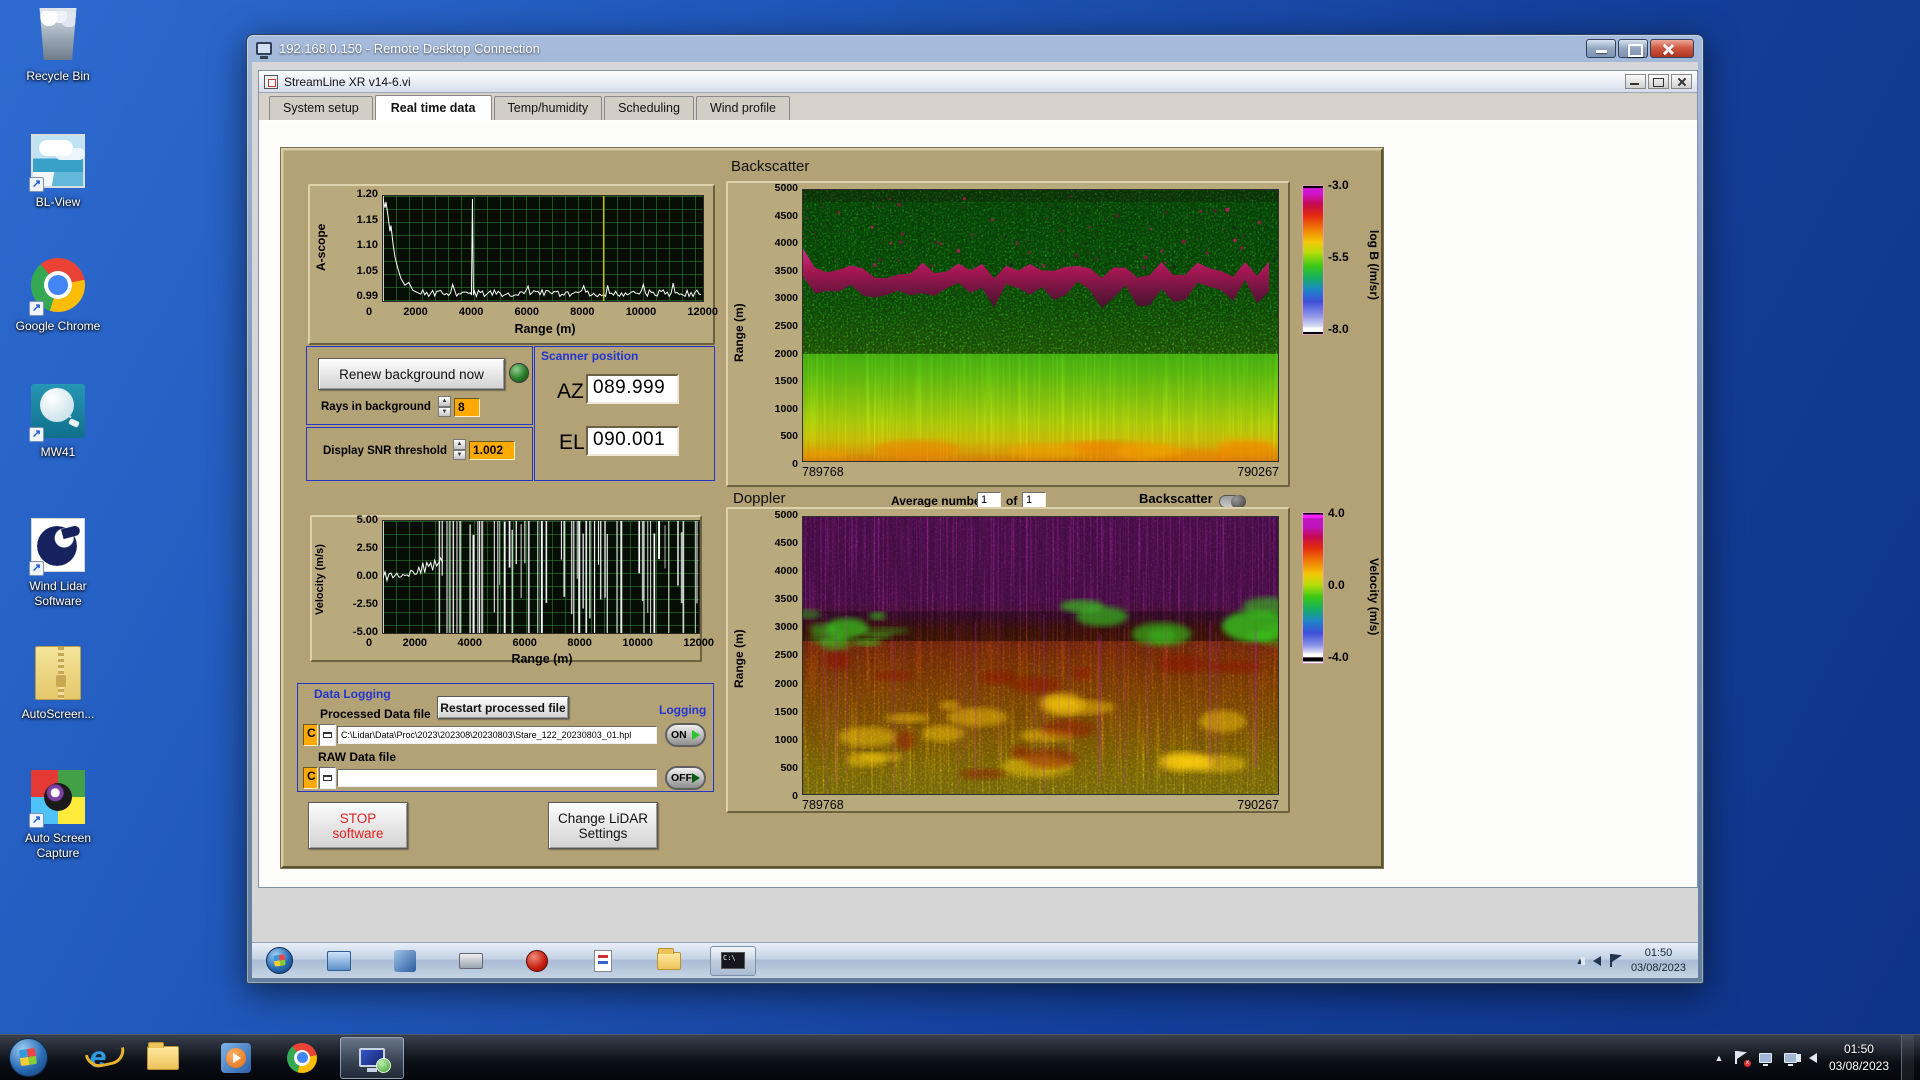  I want to click on velocity-plot-area, so click(541, 577).